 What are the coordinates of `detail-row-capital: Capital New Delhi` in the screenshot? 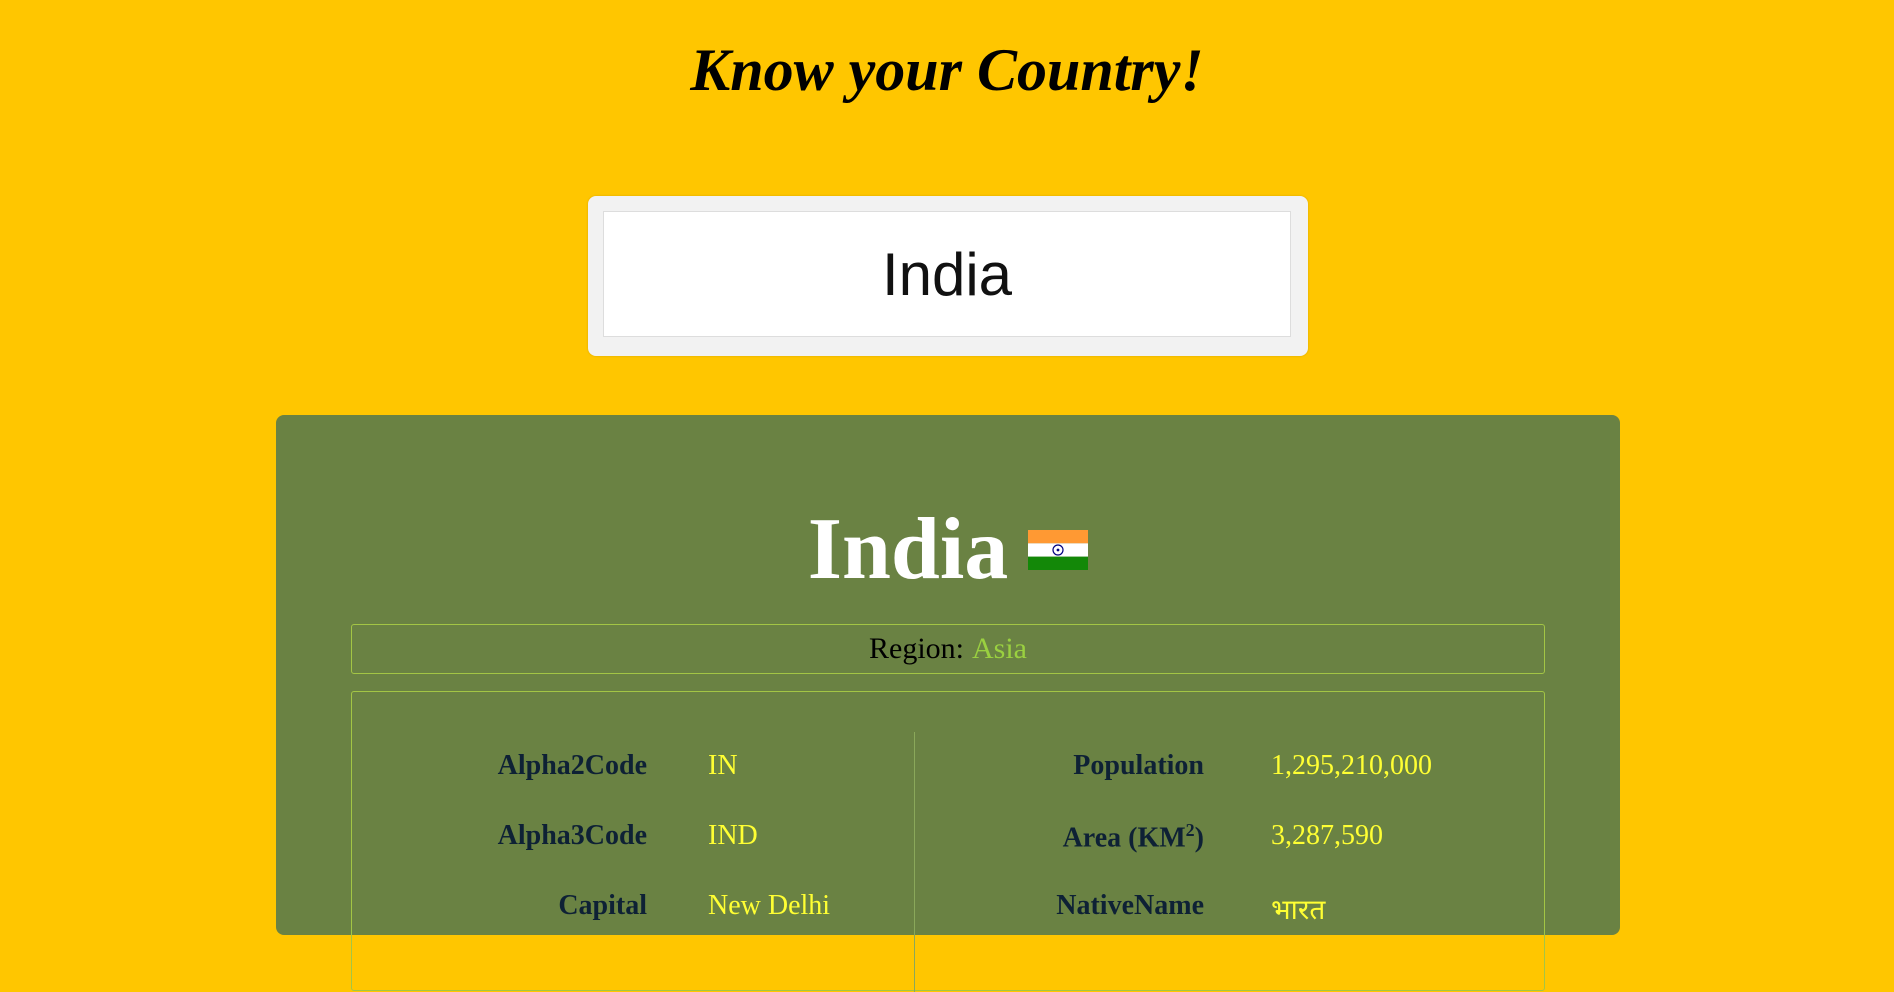 It's located at (633, 910).